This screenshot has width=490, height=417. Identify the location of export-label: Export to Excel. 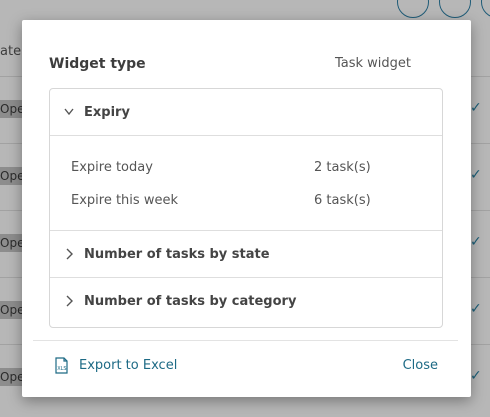
(128, 365).